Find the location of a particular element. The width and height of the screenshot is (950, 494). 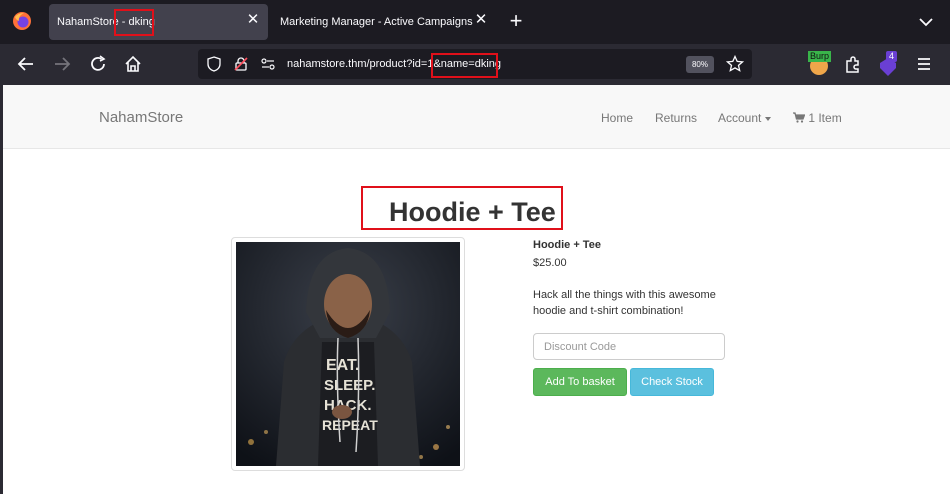

shirt-line-4: REPEAT is located at coordinates (350, 425).